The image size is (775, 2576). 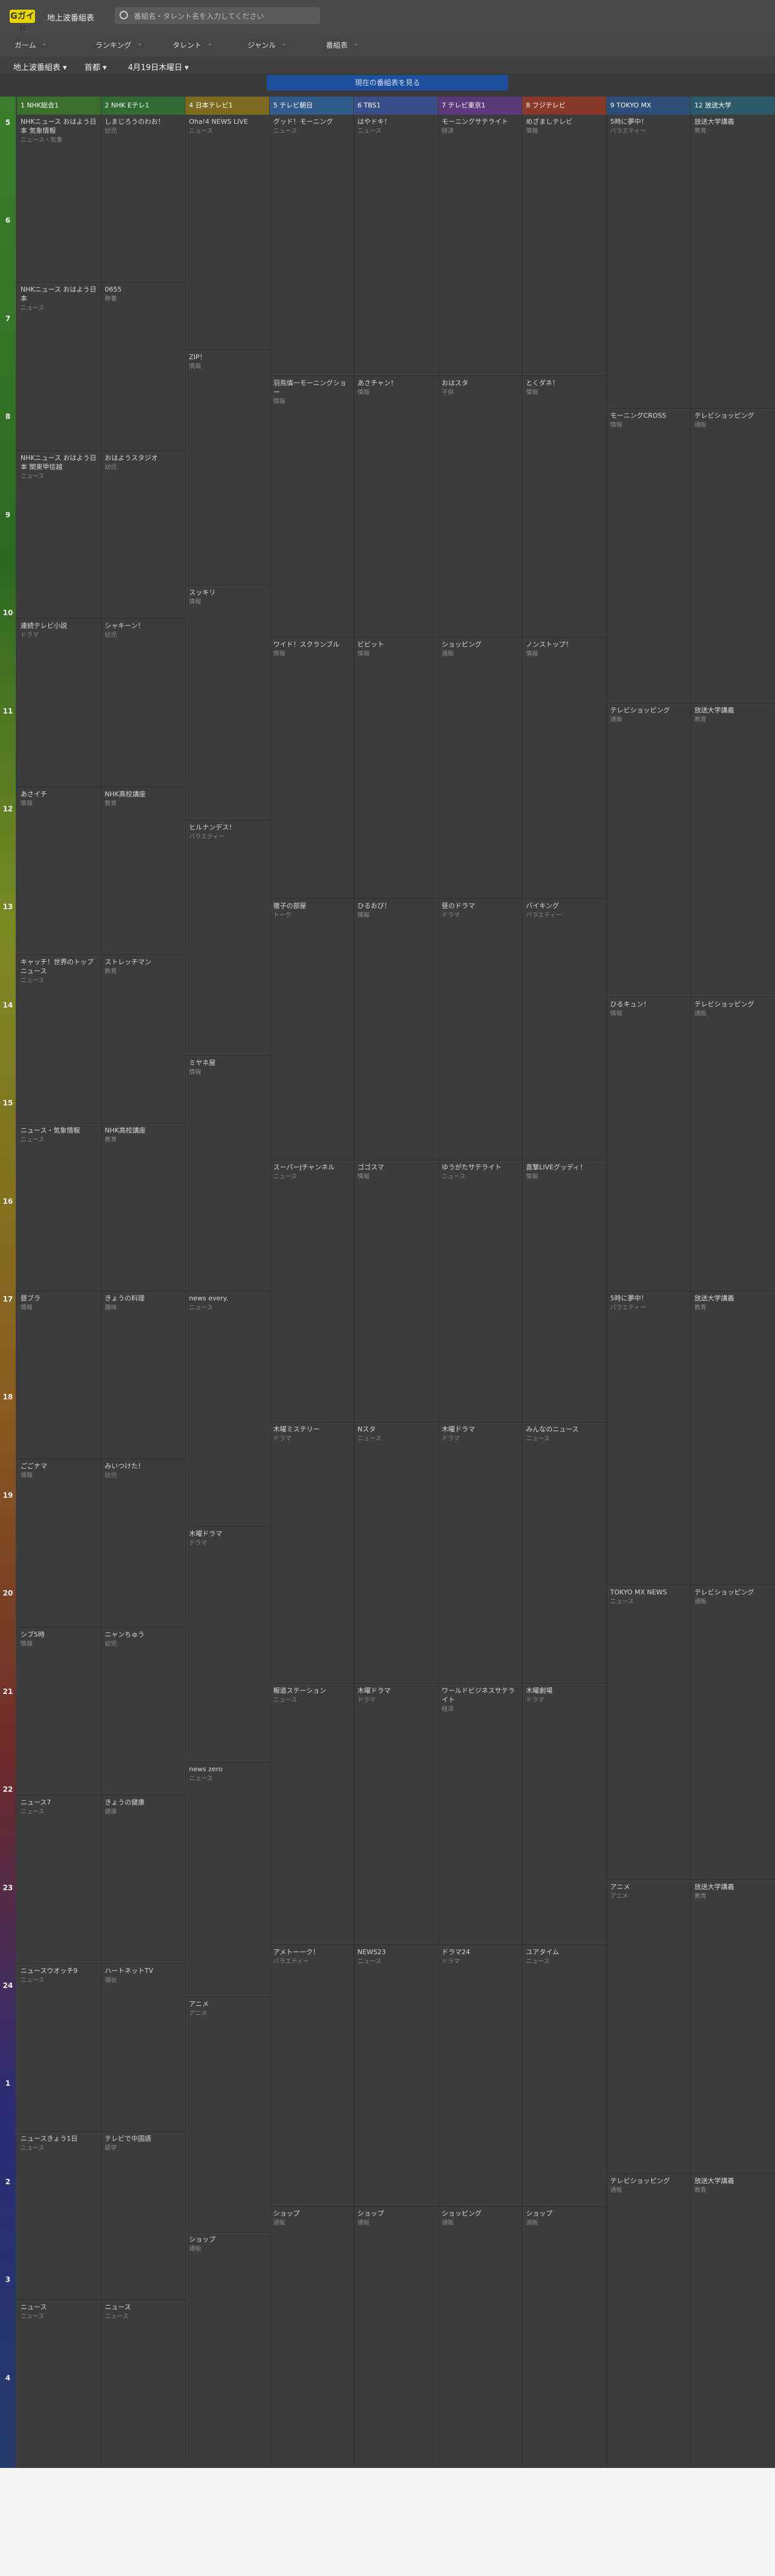 What do you see at coordinates (564, 1553) in the screenshot?
I see `program-cell: みんなのニュース ニュース` at bounding box center [564, 1553].